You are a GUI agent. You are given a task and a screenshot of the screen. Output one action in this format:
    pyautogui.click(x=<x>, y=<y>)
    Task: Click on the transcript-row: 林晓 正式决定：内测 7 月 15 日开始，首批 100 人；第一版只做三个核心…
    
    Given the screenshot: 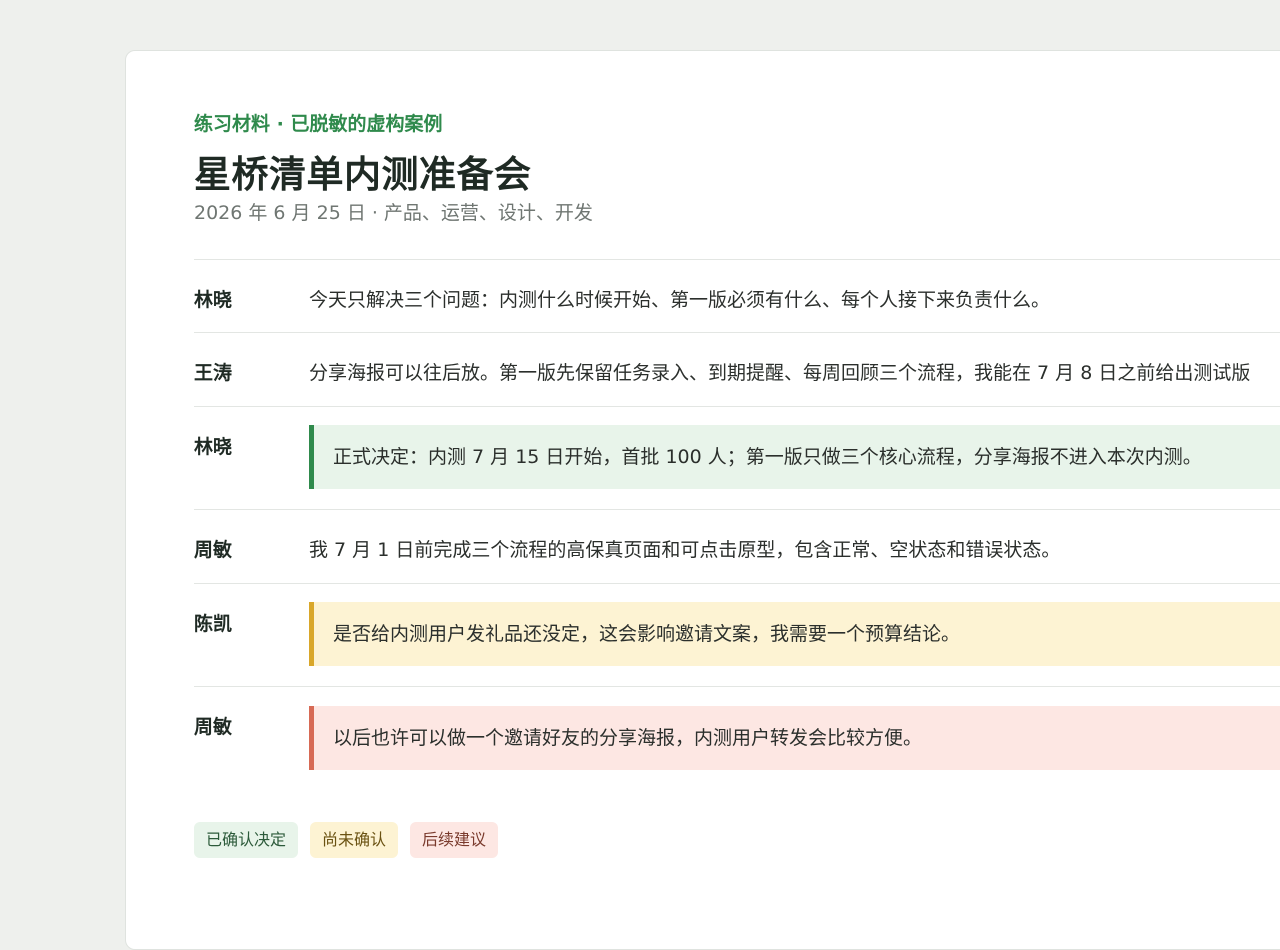 What is the action you would take?
    pyautogui.click(x=737, y=458)
    